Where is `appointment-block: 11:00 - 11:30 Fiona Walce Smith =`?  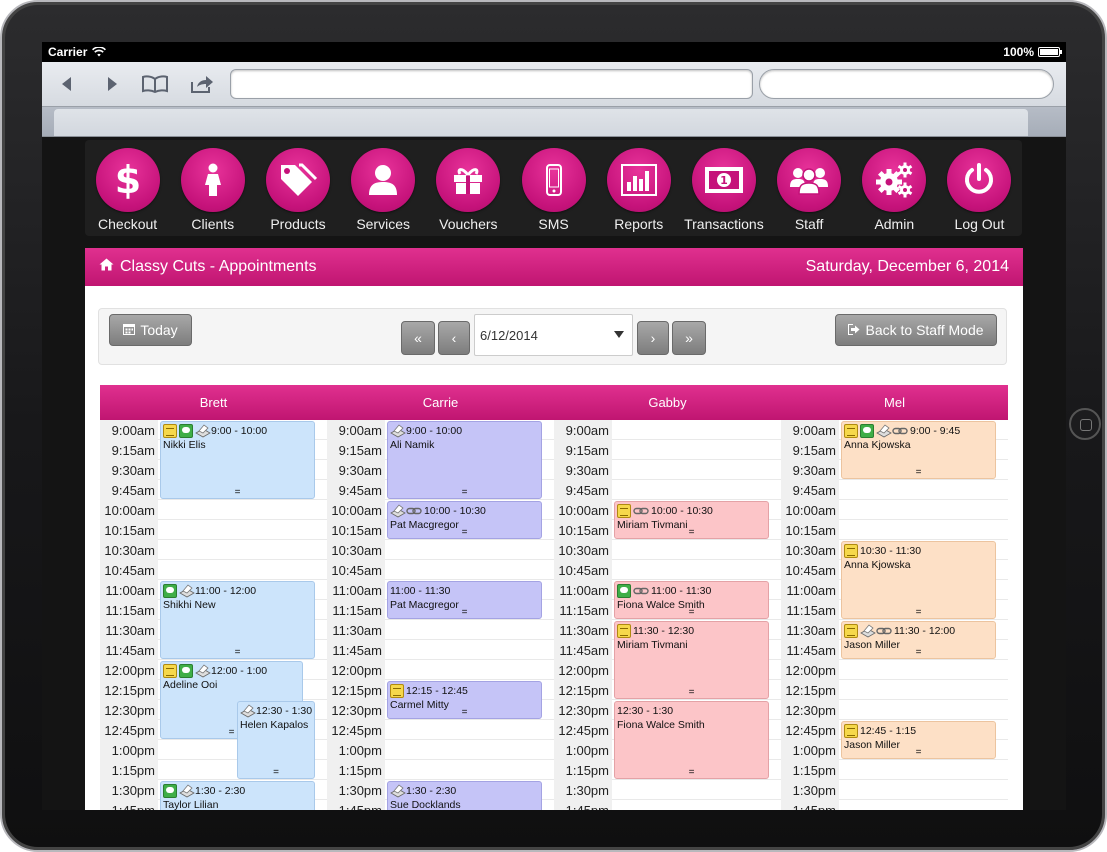 appointment-block: 11:00 - 11:30 Fiona Walce Smith = is located at coordinates (691, 600).